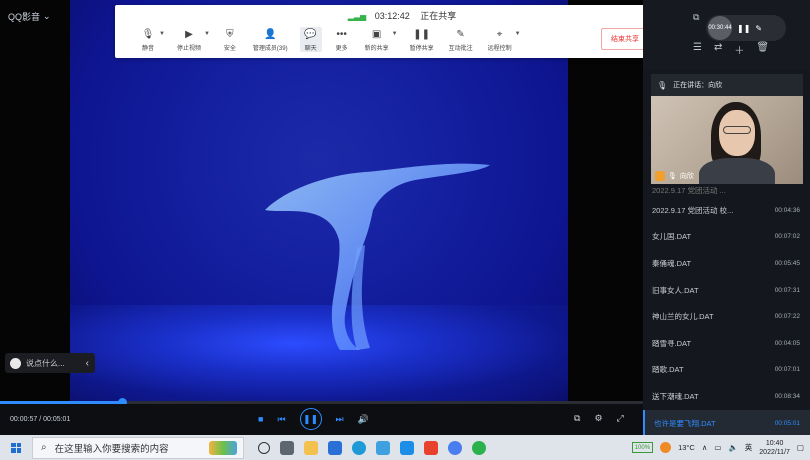  What do you see at coordinates (392, 16) in the screenshot?
I see `share-elapsed: 03:12:42` at bounding box center [392, 16].